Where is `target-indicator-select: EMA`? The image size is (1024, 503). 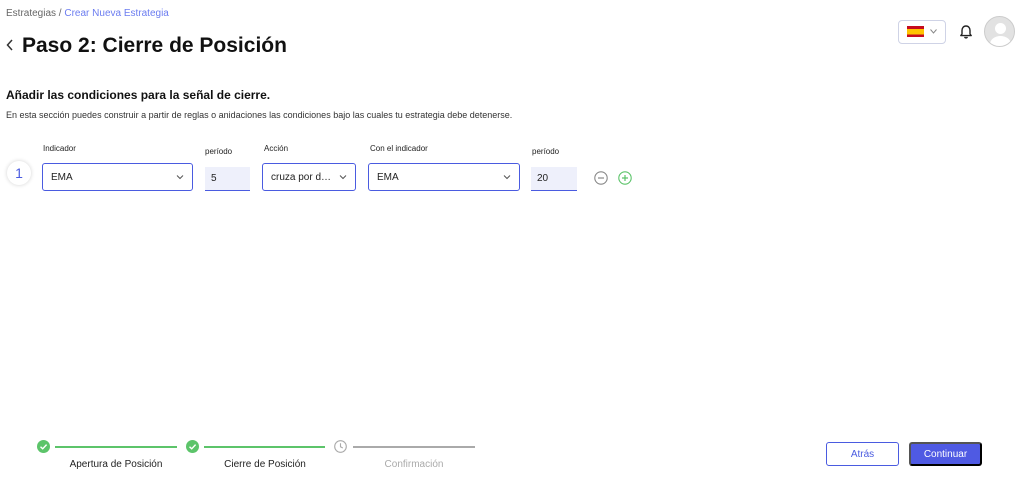
target-indicator-select: EMA is located at coordinates (444, 177).